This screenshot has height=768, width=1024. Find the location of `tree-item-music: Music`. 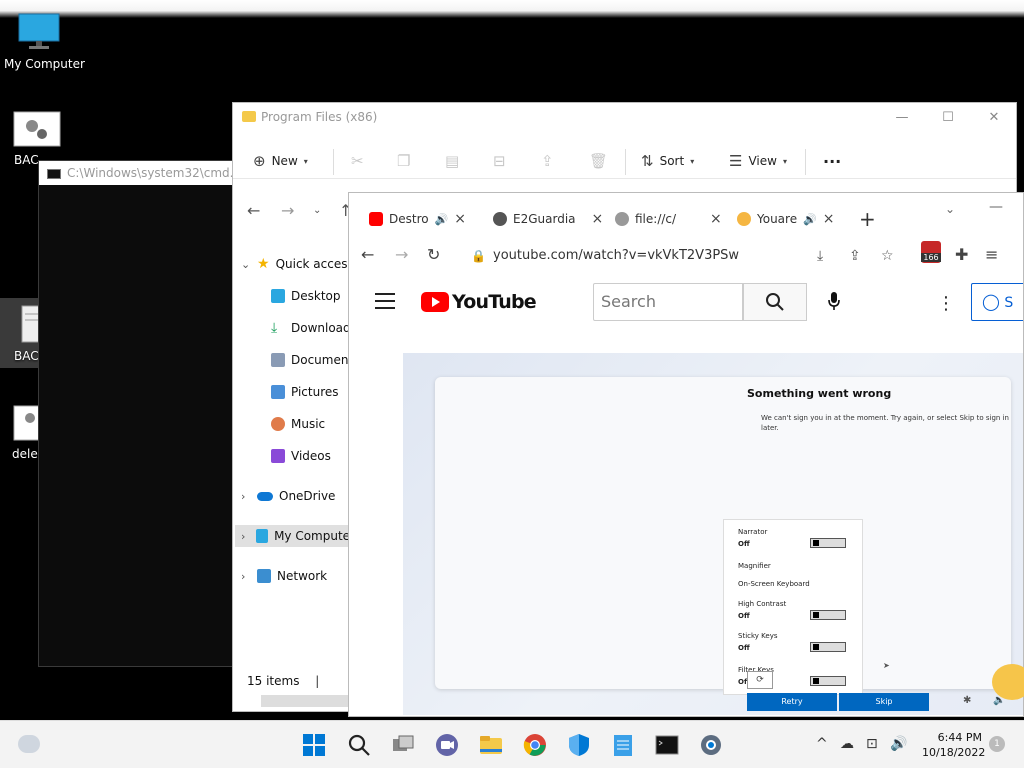

tree-item-music: Music is located at coordinates (298, 424).